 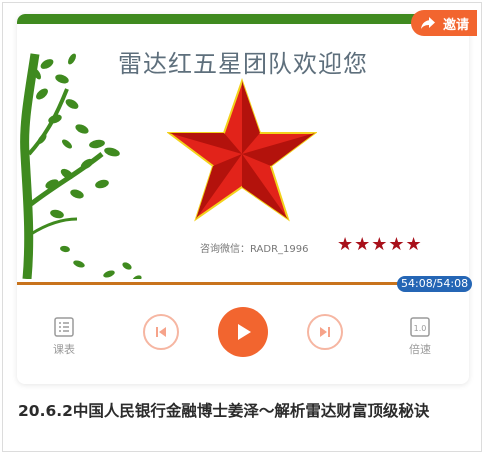 I want to click on rating-stars: ★★★★★, so click(x=380, y=244).